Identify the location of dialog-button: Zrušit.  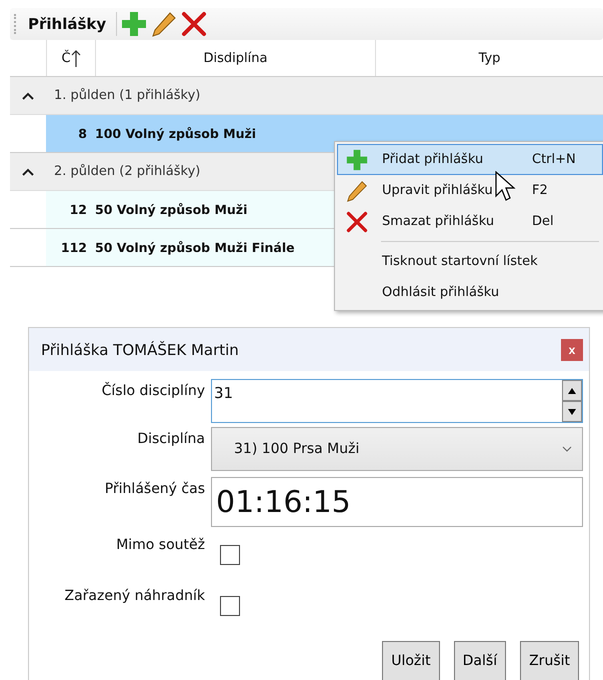
(549, 660).